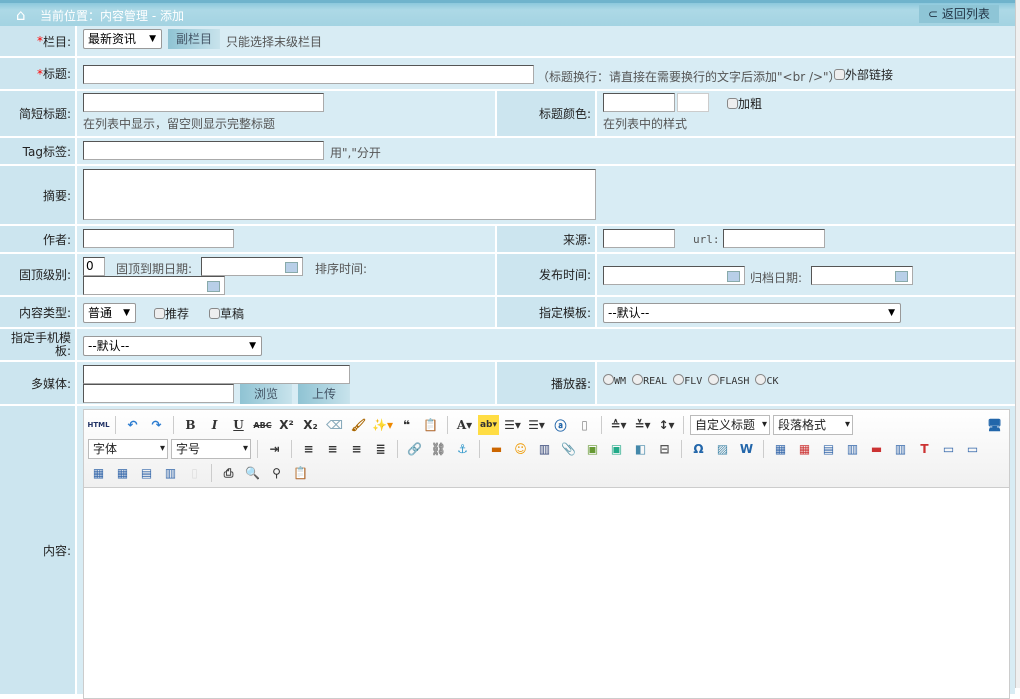 The image size is (1020, 699). I want to click on bold-icon: B, so click(190, 425).